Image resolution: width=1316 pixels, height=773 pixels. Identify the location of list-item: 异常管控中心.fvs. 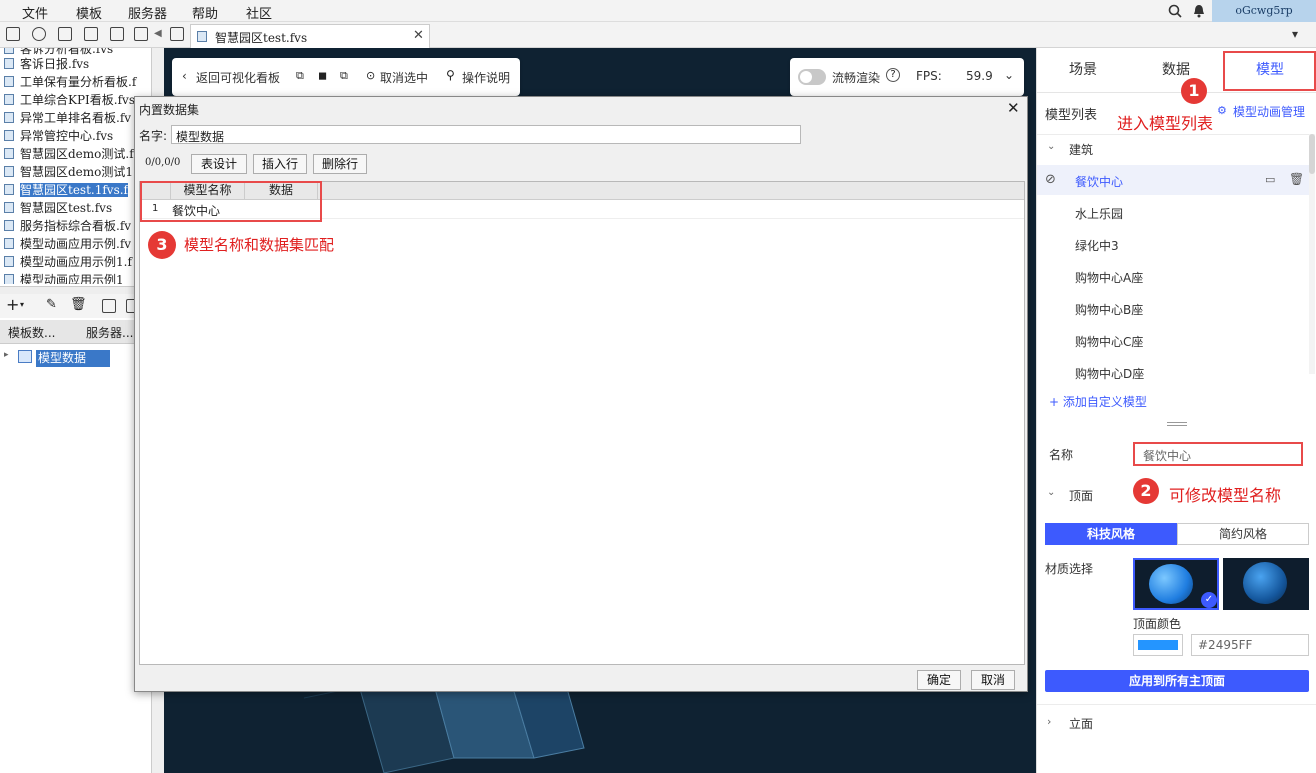
(77, 136).